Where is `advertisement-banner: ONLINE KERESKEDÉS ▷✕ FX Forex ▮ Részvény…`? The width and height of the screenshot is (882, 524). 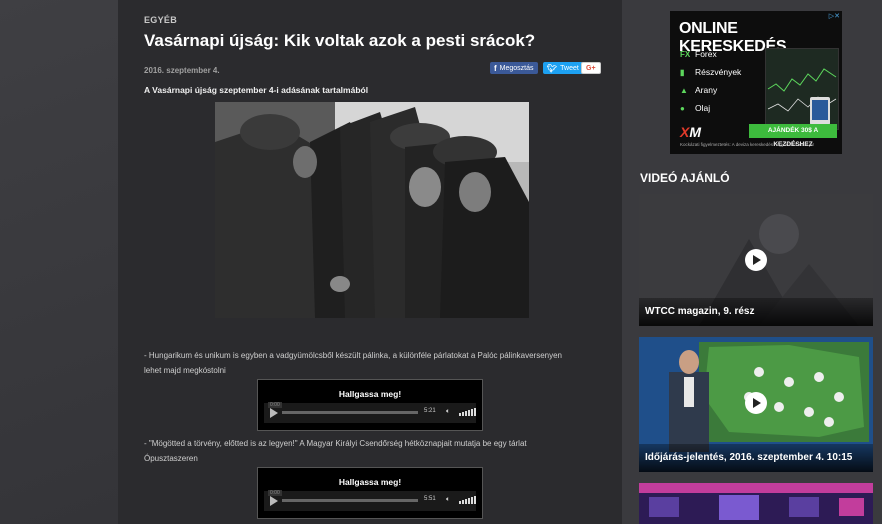
advertisement-banner: ONLINE KERESKEDÉS ▷✕ FX Forex ▮ Részvény… is located at coordinates (756, 82).